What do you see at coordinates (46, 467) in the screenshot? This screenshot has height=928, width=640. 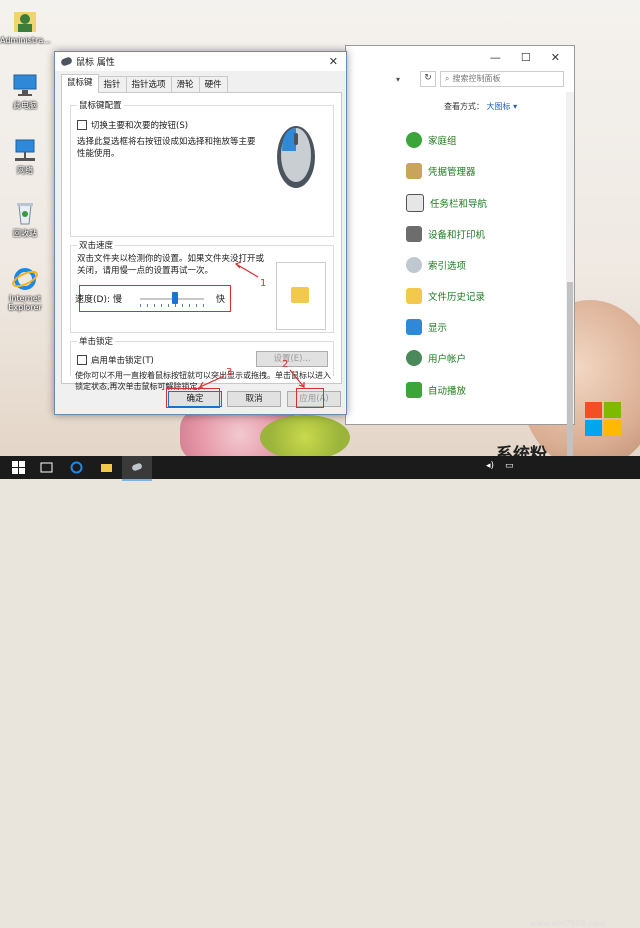 I see `task-view-icon` at bounding box center [46, 467].